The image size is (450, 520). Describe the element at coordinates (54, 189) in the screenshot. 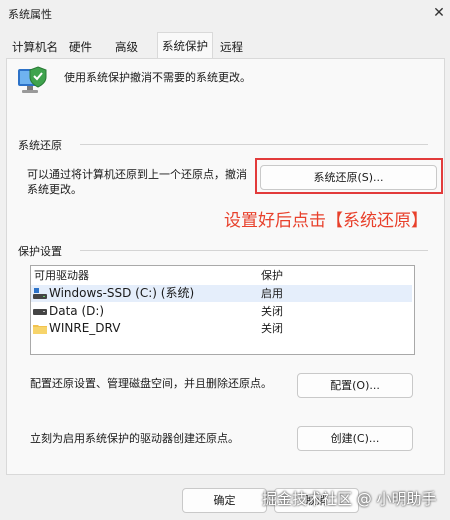

I see `restore-description-line2: 系统更改。` at that location.